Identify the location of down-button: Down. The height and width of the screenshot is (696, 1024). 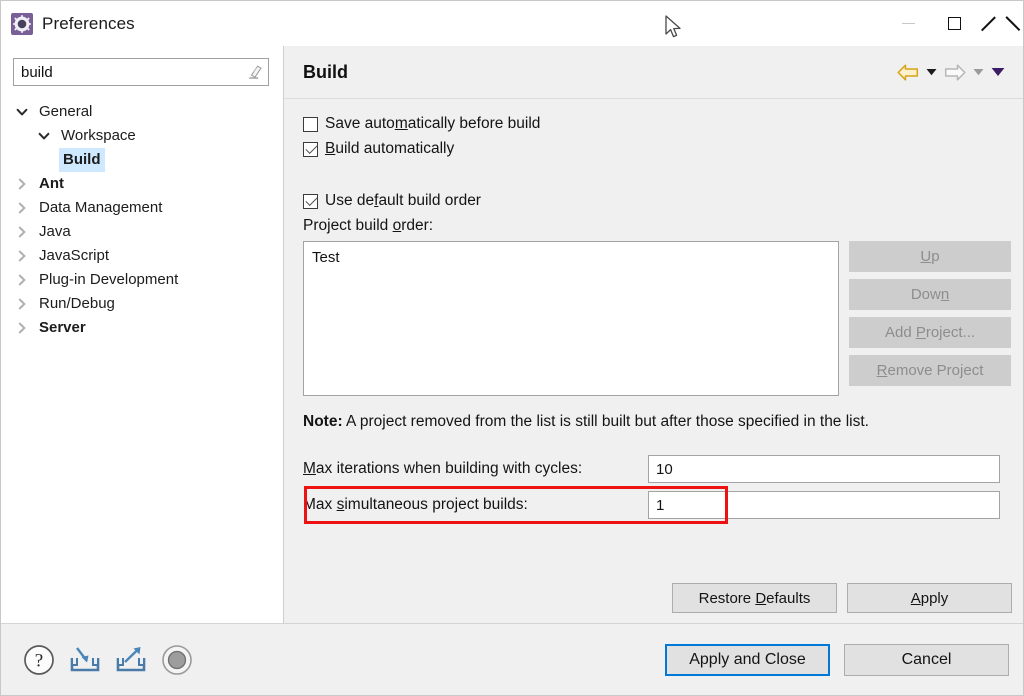
(930, 294).